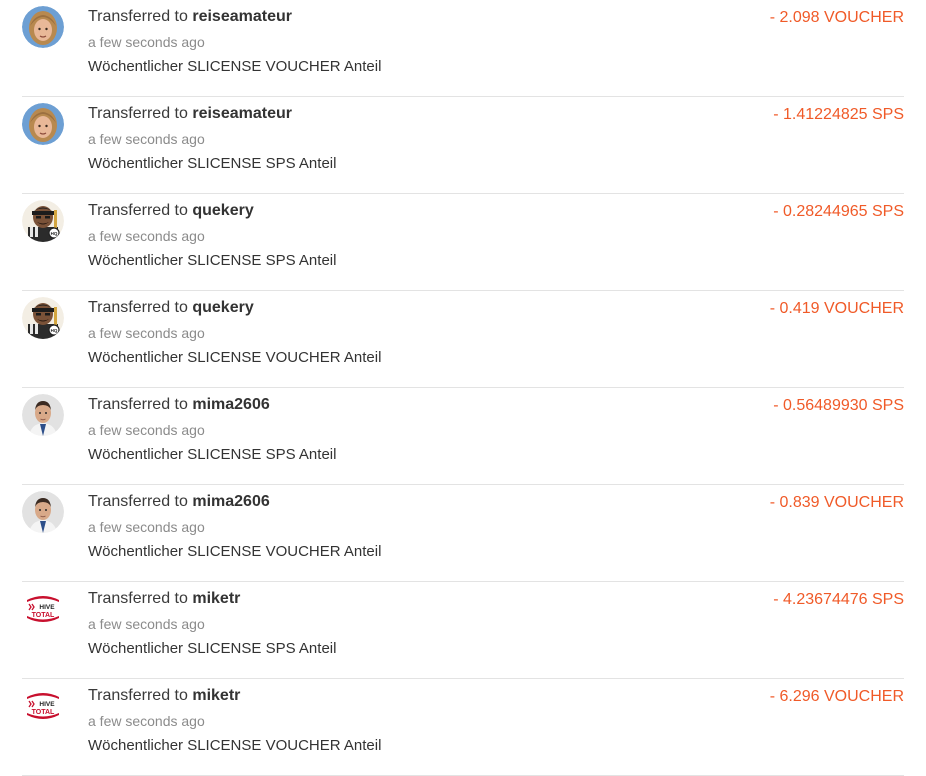 This screenshot has height=776, width=926. Describe the element at coordinates (836, 696) in the screenshot. I see `transfer-amount: - 6.296 VOUCHER` at that location.